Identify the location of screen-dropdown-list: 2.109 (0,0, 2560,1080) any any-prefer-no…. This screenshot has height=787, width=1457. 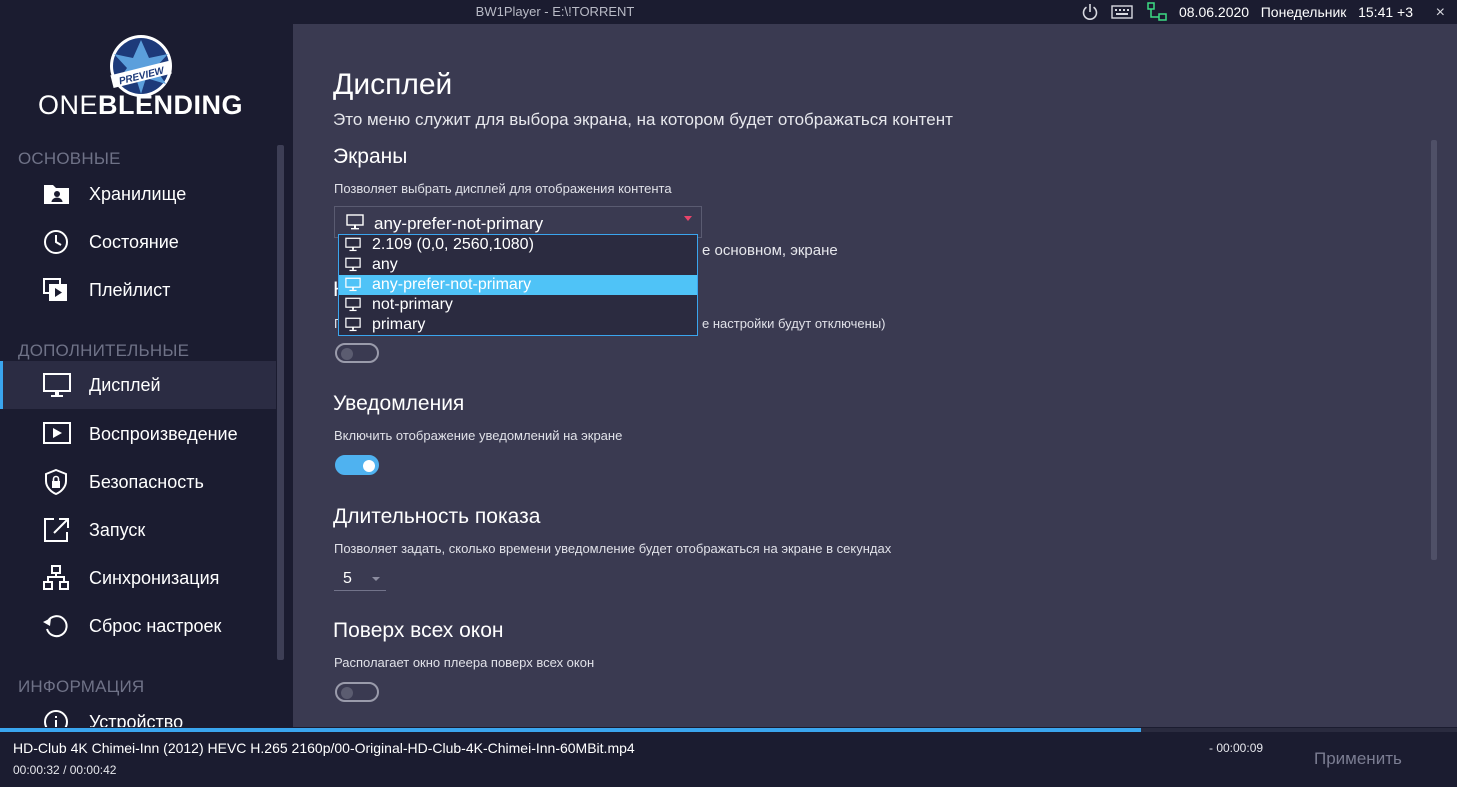
(518, 285).